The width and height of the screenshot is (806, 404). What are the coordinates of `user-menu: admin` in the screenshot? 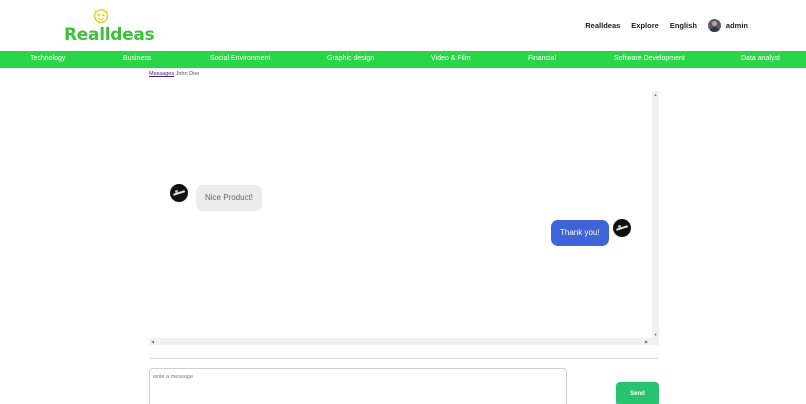 It's located at (727, 25).